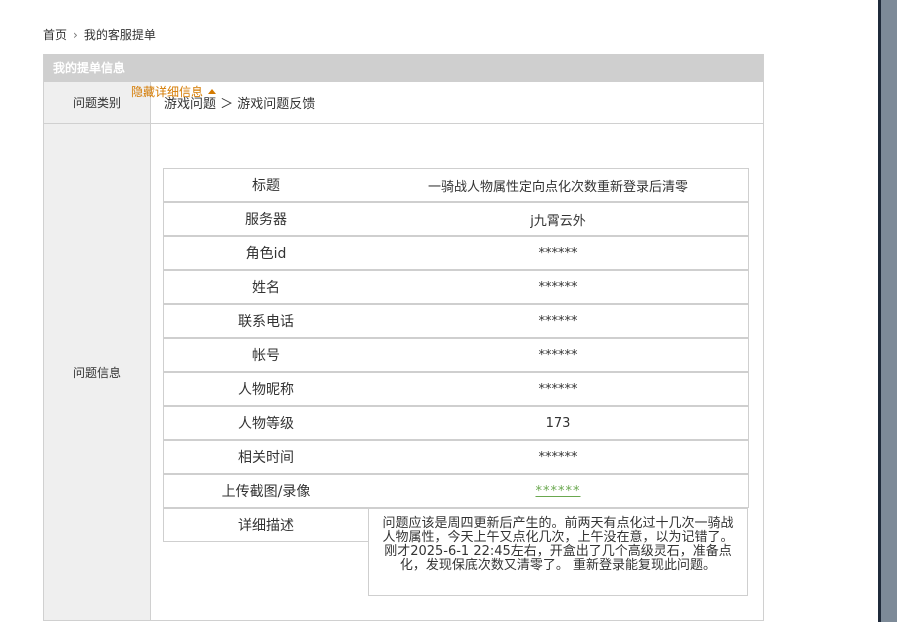 The image size is (897, 622). I want to click on detail-row: 姓名 ******, so click(456, 287).